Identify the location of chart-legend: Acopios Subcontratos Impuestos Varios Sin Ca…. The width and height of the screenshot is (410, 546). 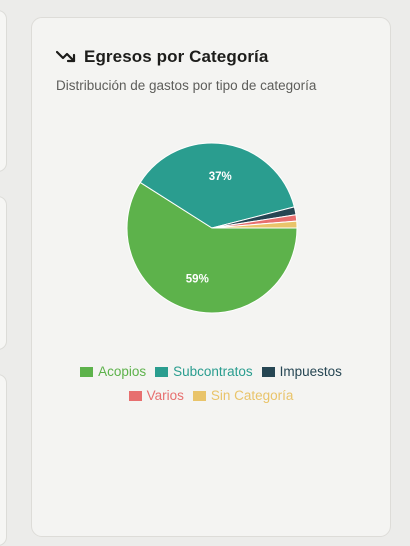
(211, 384).